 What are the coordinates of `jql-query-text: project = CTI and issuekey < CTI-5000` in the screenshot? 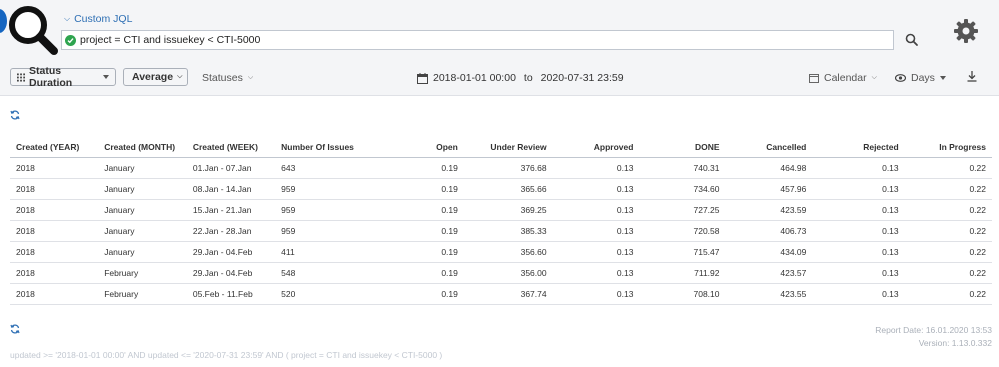 It's located at (170, 40).